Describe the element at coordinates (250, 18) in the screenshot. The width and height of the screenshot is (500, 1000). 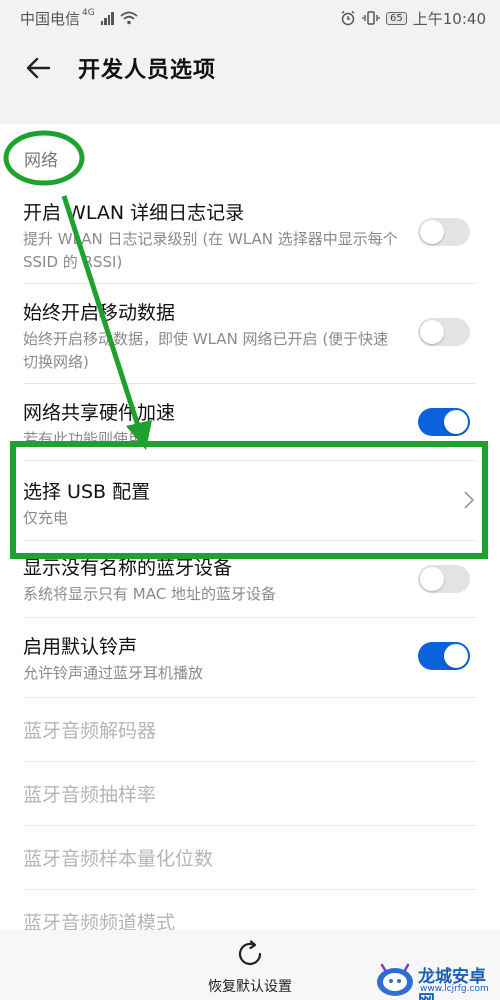
I see `status-bar: 中国电信 4G 65 上午10:40` at that location.